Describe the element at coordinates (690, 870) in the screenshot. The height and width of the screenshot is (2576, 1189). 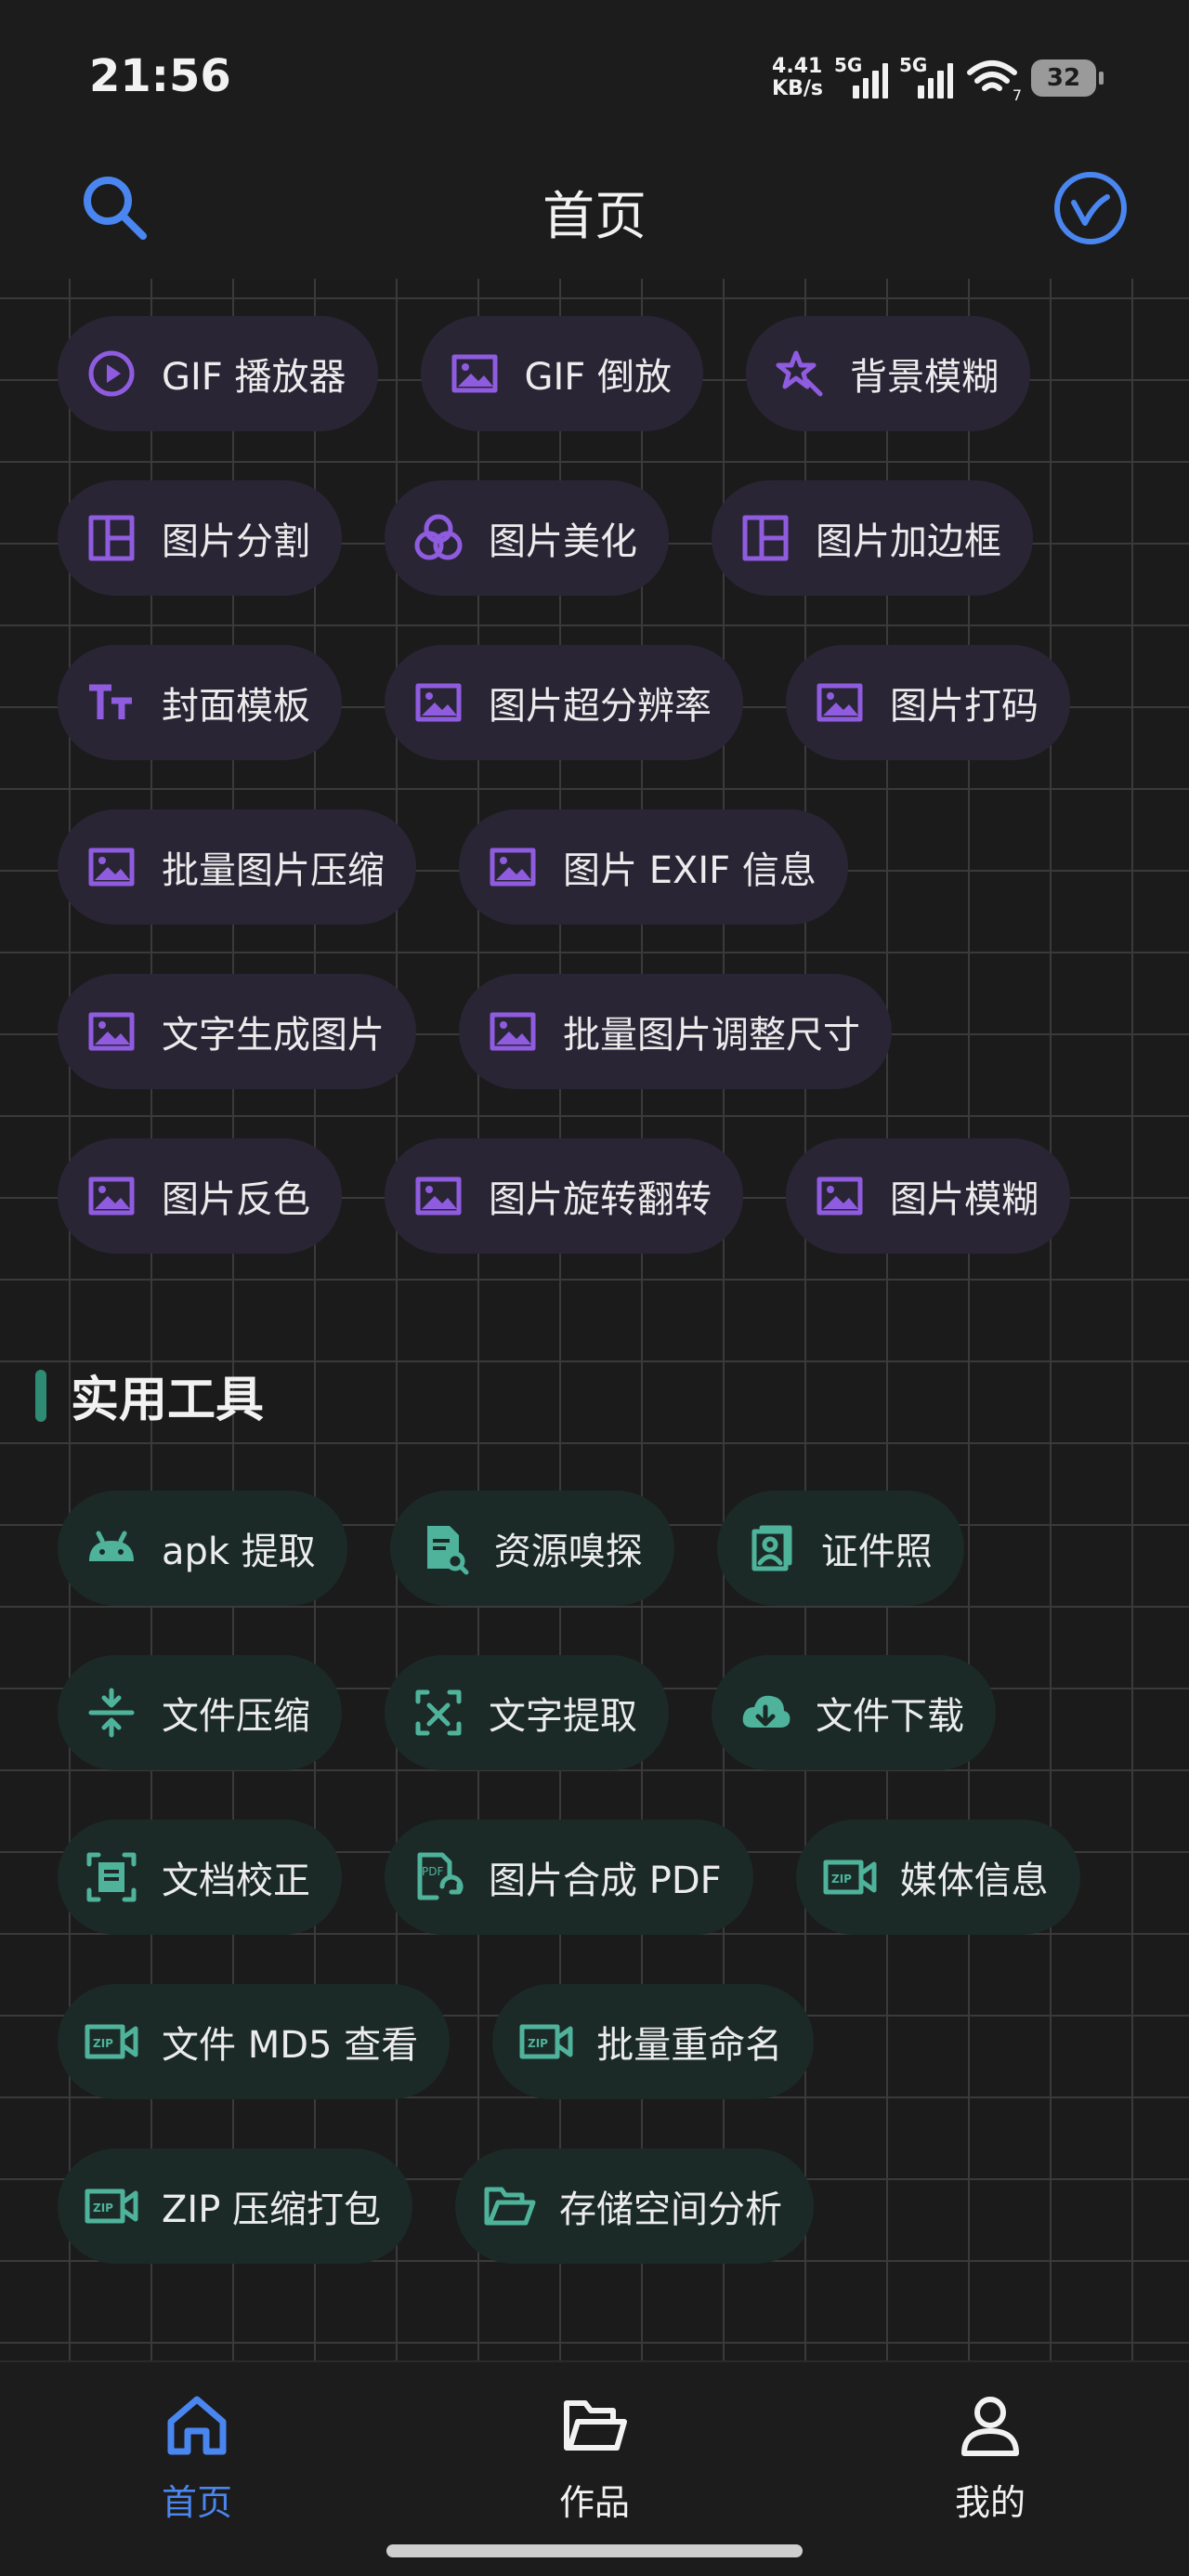
I see `image-tool-chip-label: 图片 EXIF 信息` at that location.